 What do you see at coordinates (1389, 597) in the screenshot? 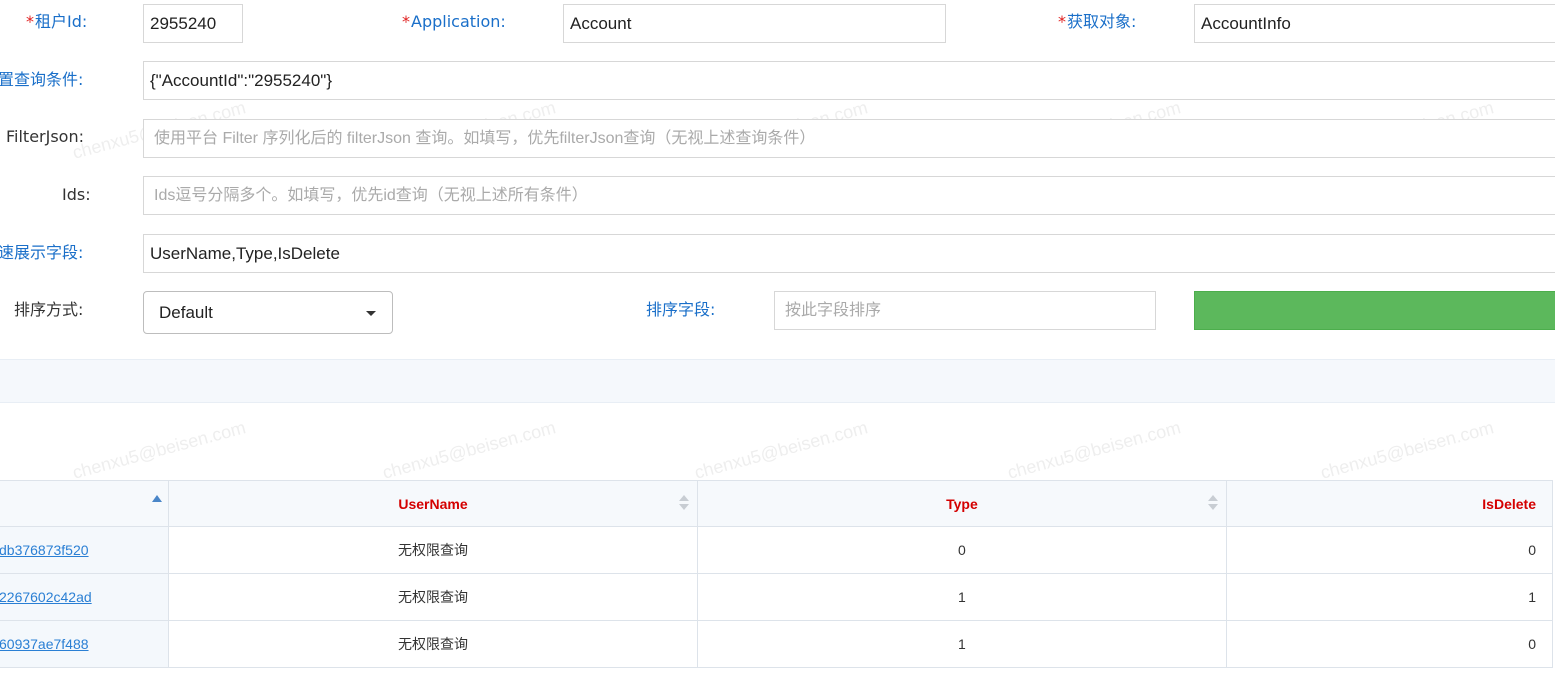
I see `isdelete-cell: 1` at bounding box center [1389, 597].